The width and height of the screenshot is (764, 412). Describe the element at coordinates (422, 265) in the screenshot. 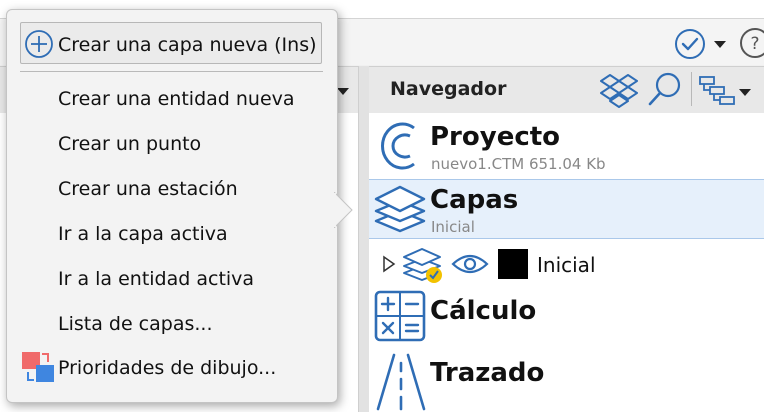

I see `active-layer-icon` at that location.